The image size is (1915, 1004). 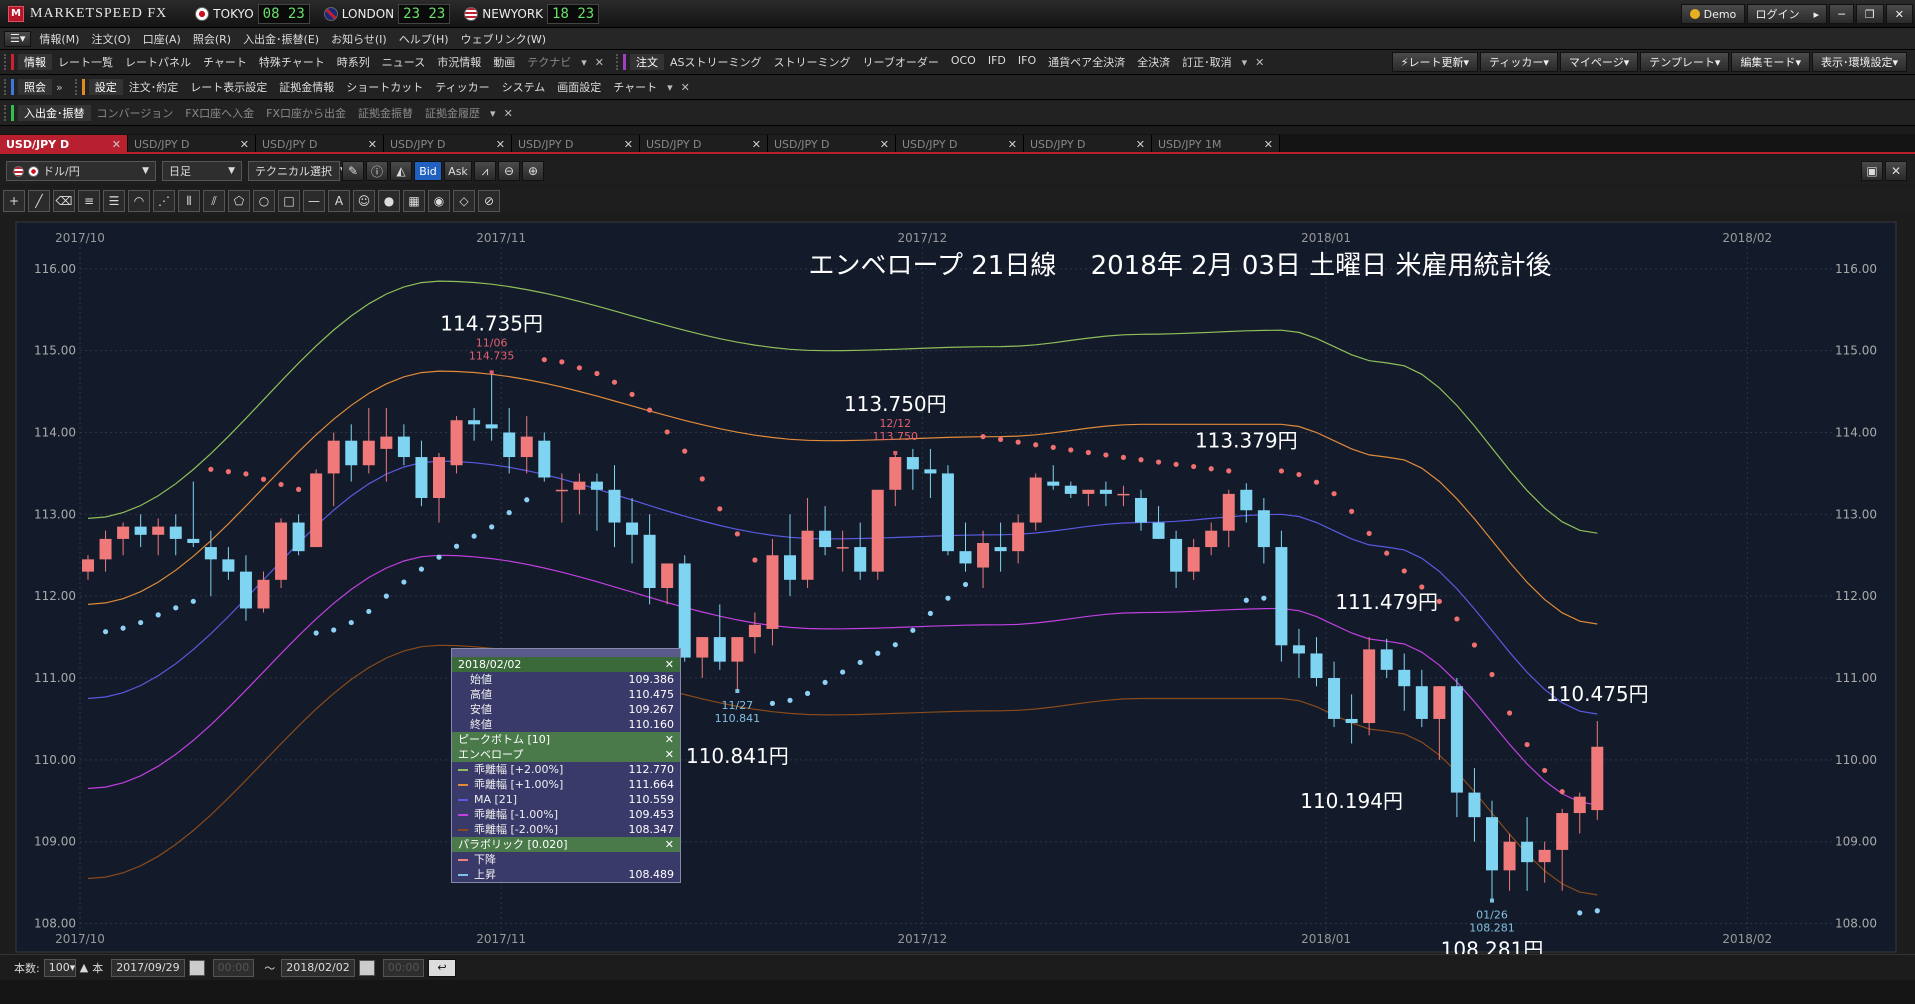 What do you see at coordinates (1027, 62) in the screenshot?
I see `order-tool-item: IFO` at bounding box center [1027, 62].